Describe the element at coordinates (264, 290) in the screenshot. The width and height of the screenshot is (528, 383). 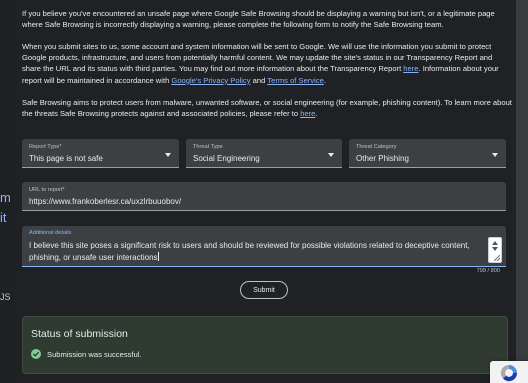
I see `submit-button: Submit` at that location.